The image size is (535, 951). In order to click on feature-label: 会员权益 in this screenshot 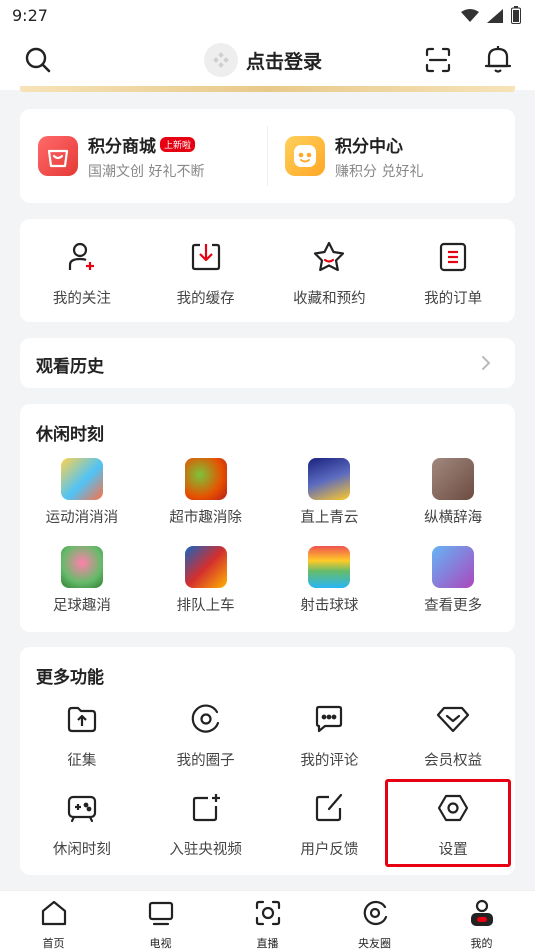, I will do `click(453, 761)`.